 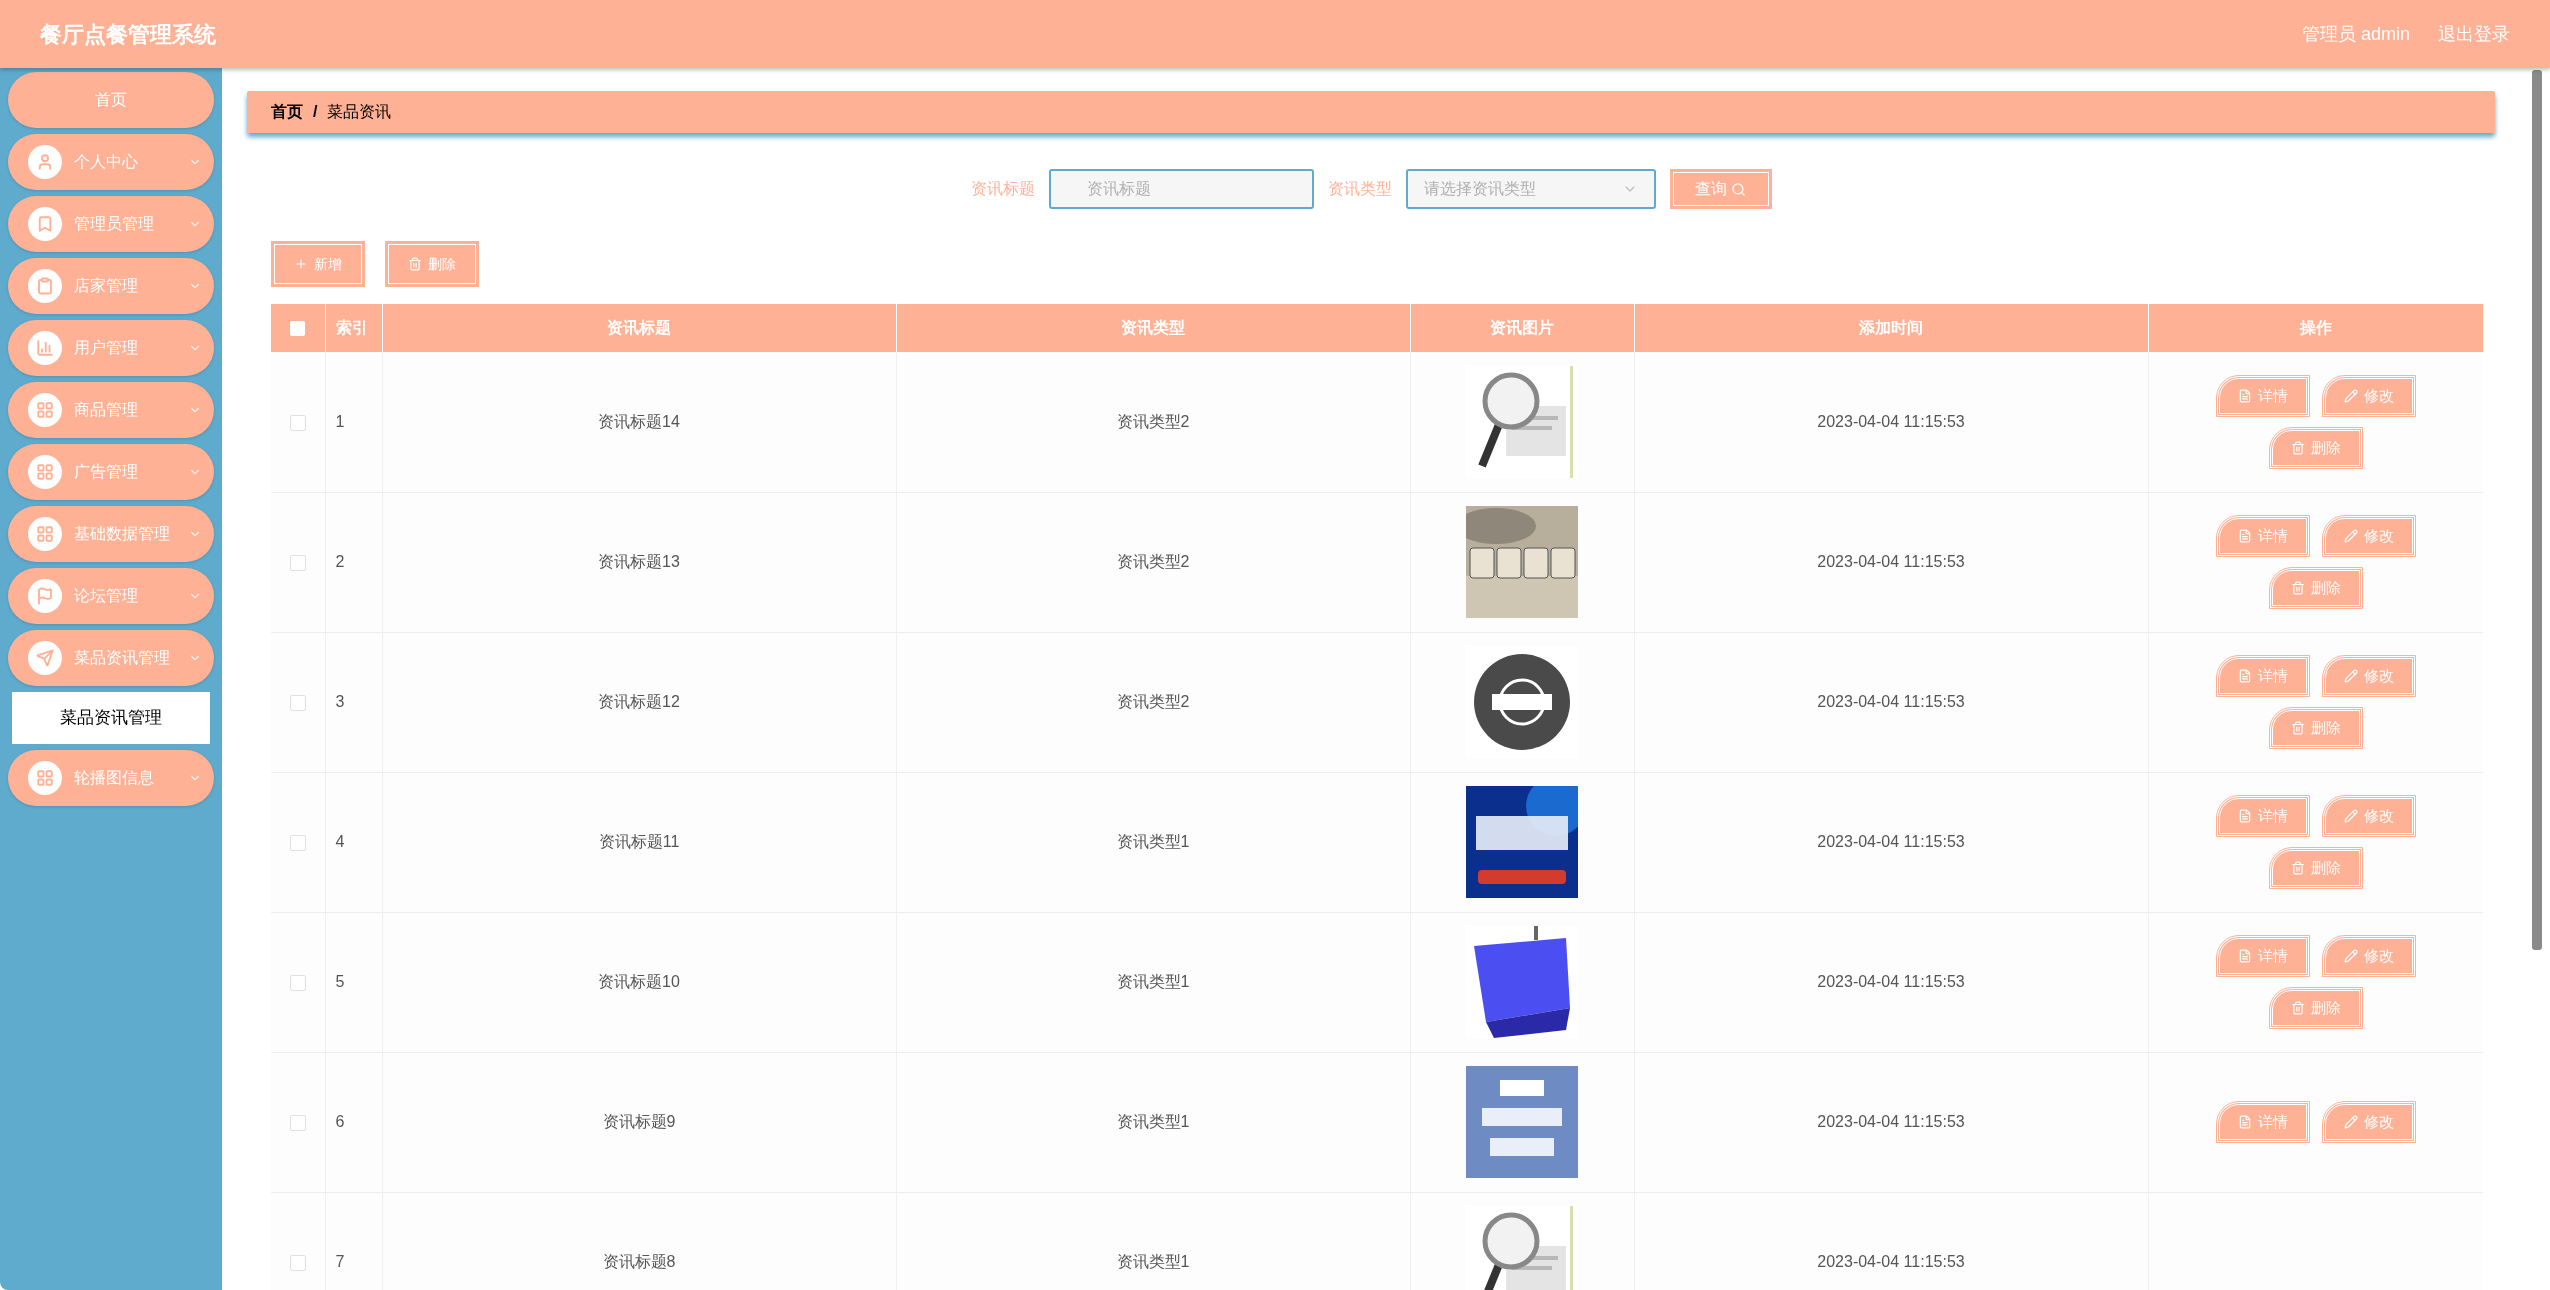 I want to click on paper-plane-icon, so click(x=45, y=658).